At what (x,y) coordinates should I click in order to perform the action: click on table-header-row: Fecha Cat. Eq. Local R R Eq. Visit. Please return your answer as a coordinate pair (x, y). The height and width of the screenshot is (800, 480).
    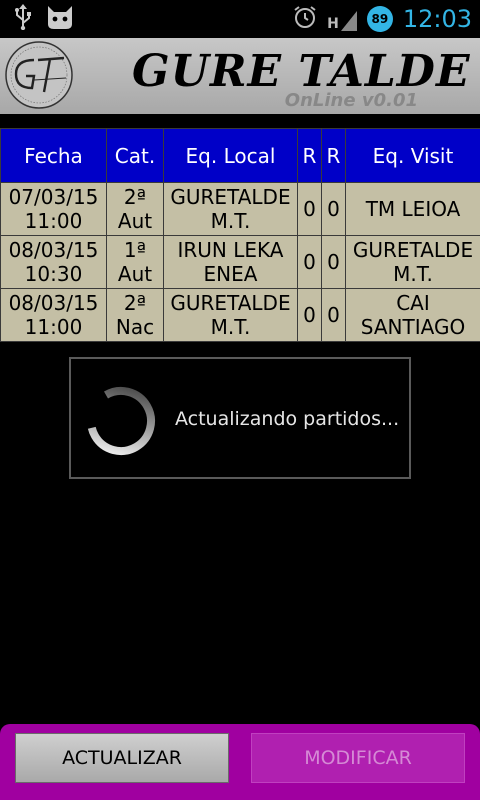
    Looking at the image, I should click on (240, 155).